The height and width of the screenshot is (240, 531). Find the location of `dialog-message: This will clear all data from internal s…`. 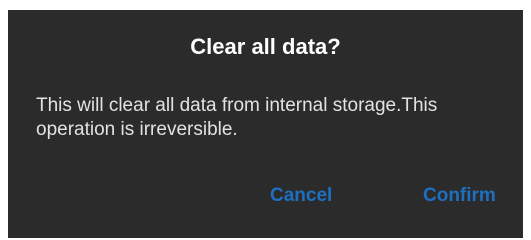

dialog-message: This will clear all data from internal s… is located at coordinates (237, 117).